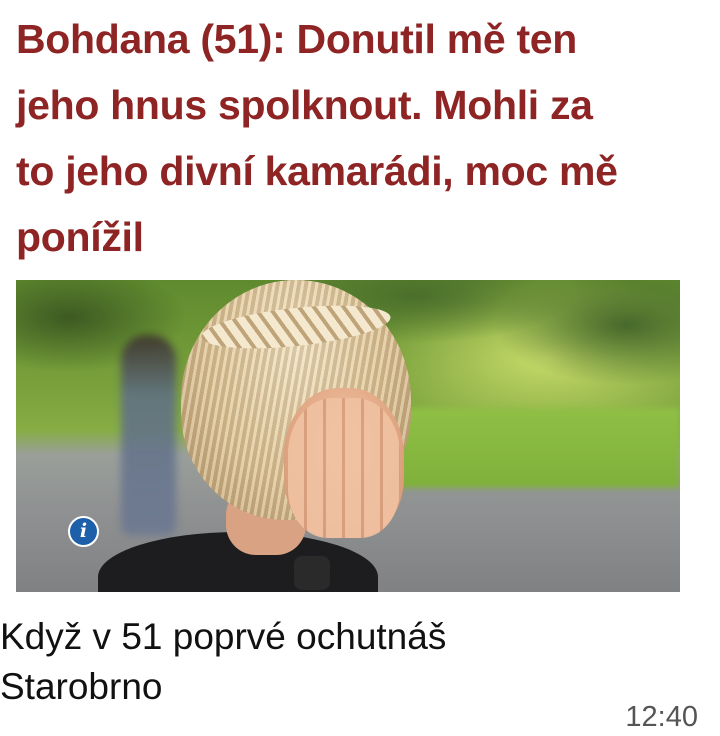  What do you see at coordinates (83, 531) in the screenshot?
I see `info-icon: i` at bounding box center [83, 531].